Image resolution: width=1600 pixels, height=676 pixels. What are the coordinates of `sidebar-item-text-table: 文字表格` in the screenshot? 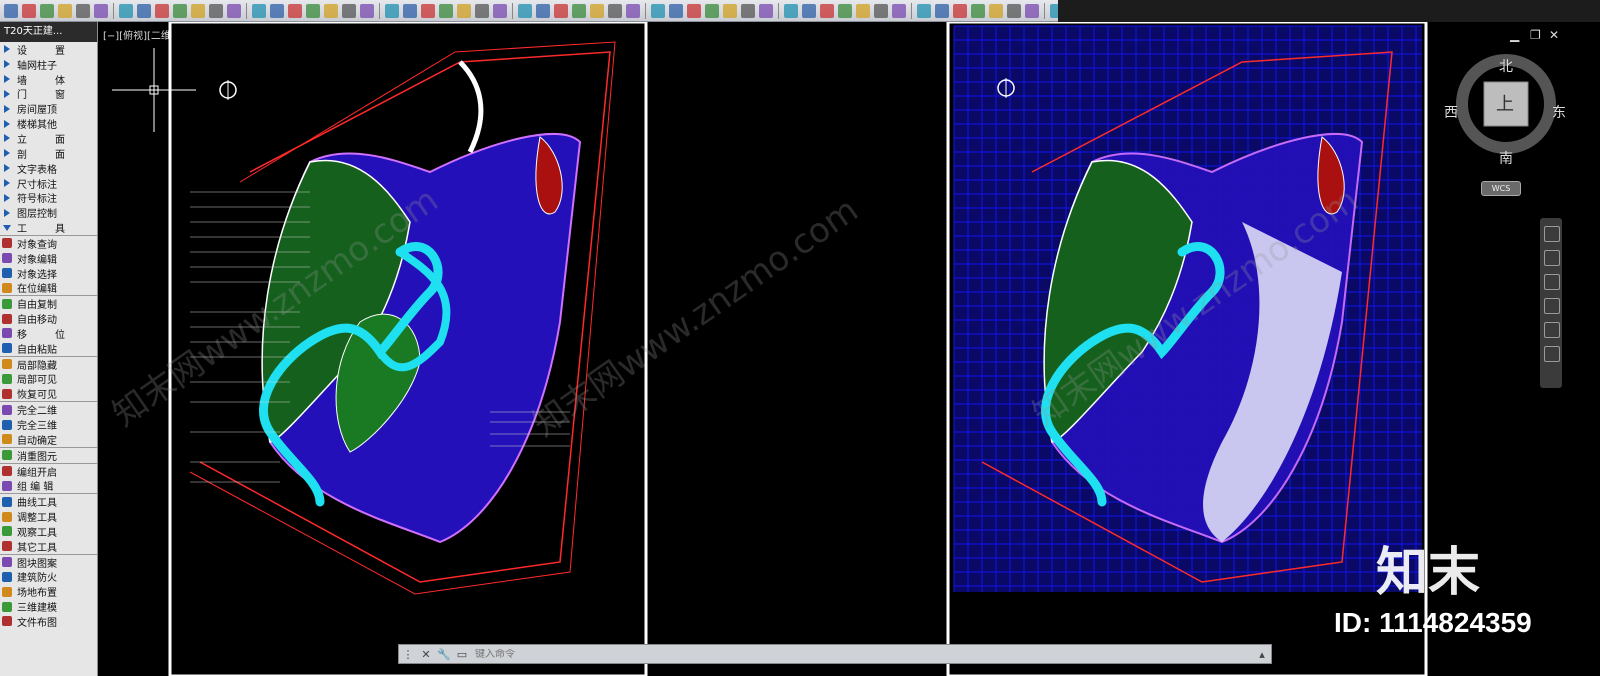 It's located at (48, 168).